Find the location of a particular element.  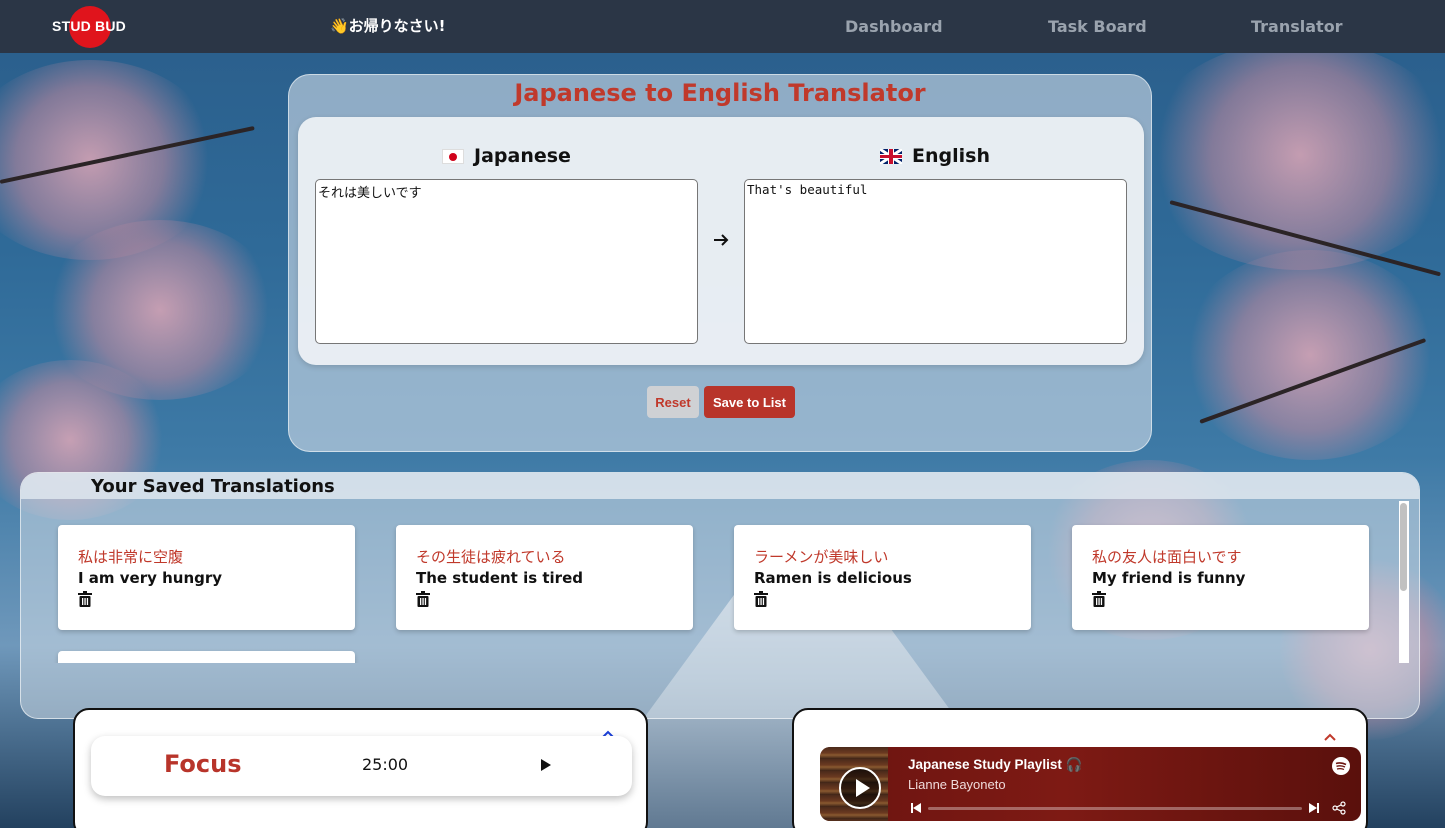

studbud-logo: STUD BUD is located at coordinates (89, 27).